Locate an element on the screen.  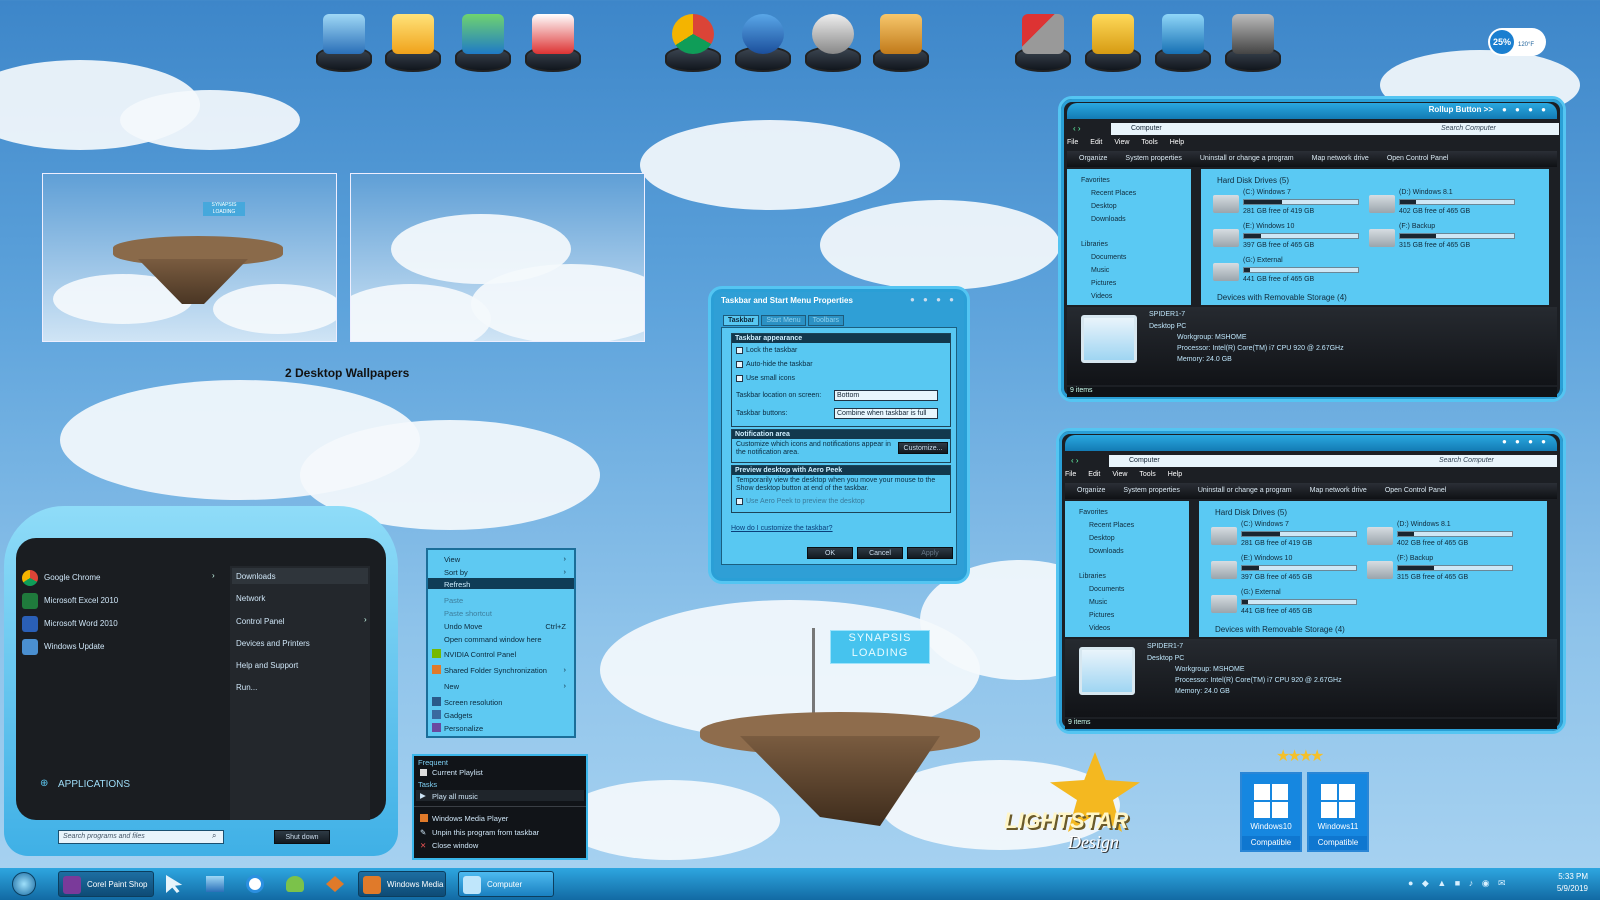
app-green-icon is located at coordinates (295, 884).